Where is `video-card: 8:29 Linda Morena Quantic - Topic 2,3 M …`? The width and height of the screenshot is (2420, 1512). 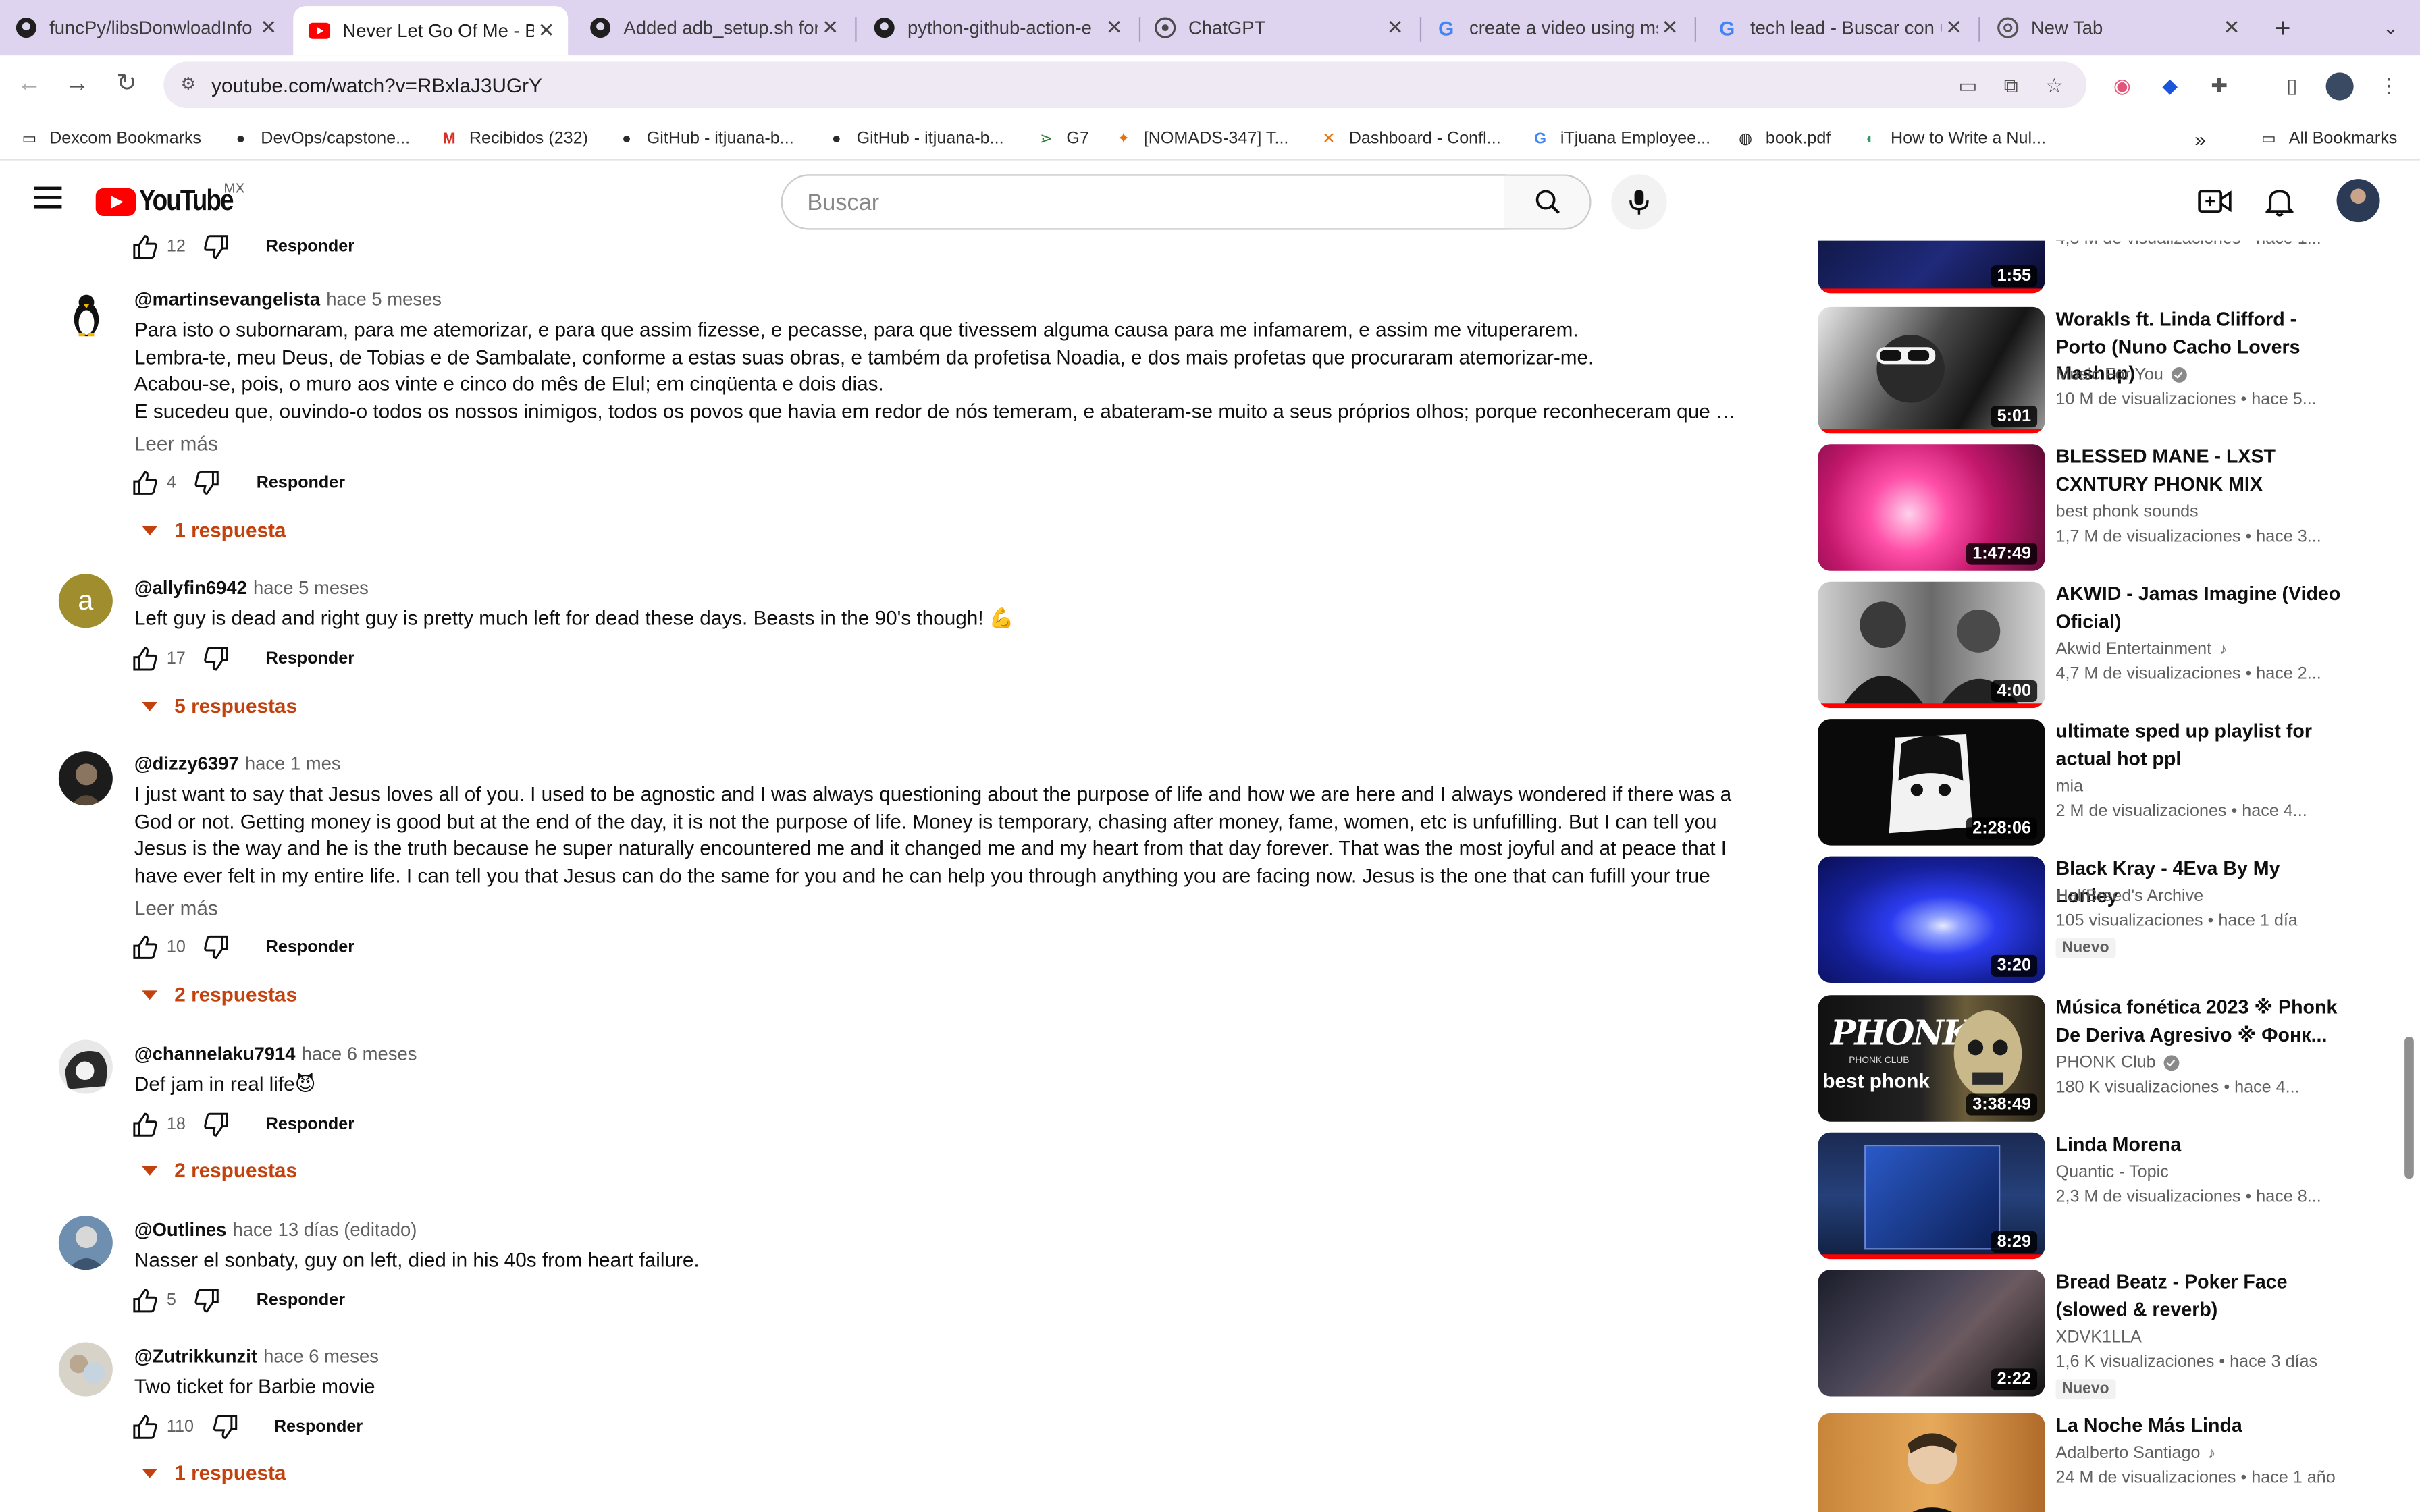 video-card: 8:29 Linda Morena Quantic - Topic 2,3 M … is located at coordinates (2088, 1197).